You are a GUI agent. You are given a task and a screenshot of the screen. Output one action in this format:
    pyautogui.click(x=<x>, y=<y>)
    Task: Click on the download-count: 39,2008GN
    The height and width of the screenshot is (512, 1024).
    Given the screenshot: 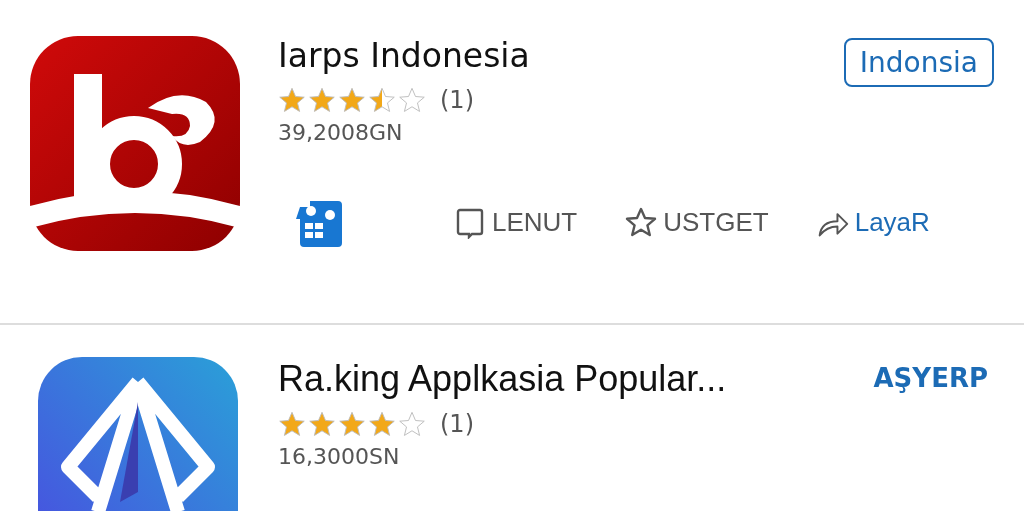 What is the action you would take?
    pyautogui.click(x=341, y=132)
    